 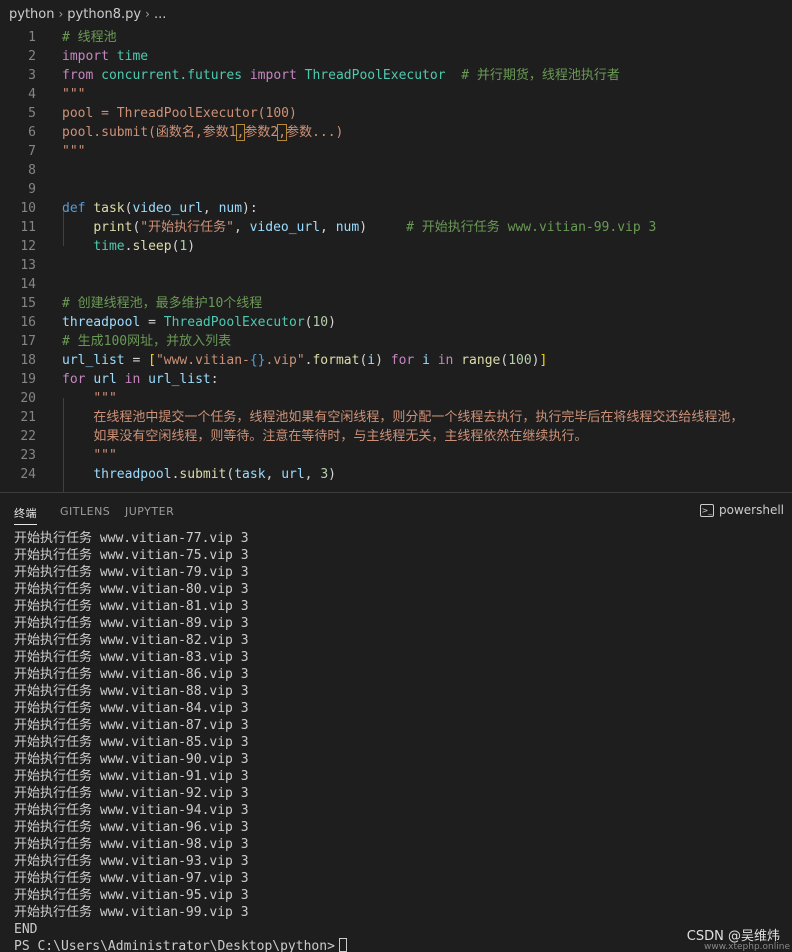 I want to click on line-number: 15, so click(x=28, y=303).